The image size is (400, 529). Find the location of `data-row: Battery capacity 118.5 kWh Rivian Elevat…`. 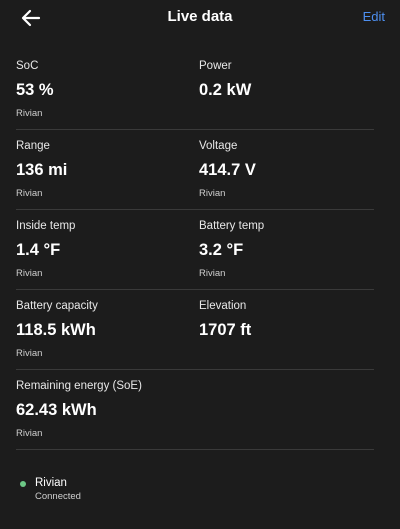

data-row: Battery capacity 118.5 kWh Rivian Elevat… is located at coordinates (195, 330).